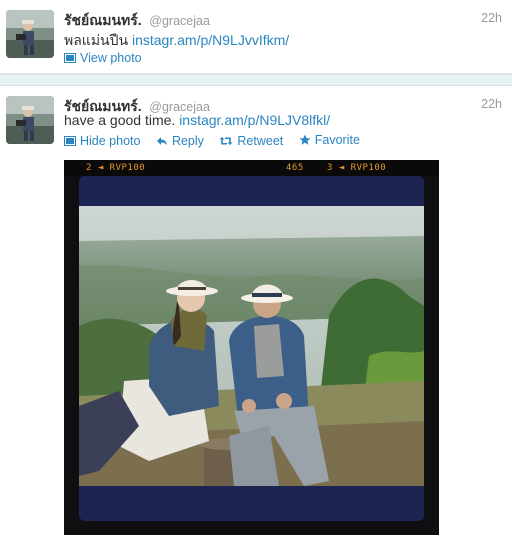  Describe the element at coordinates (254, 120) in the screenshot. I see `photo-link: instagr.am/p/N9LJV8lfkl/` at that location.